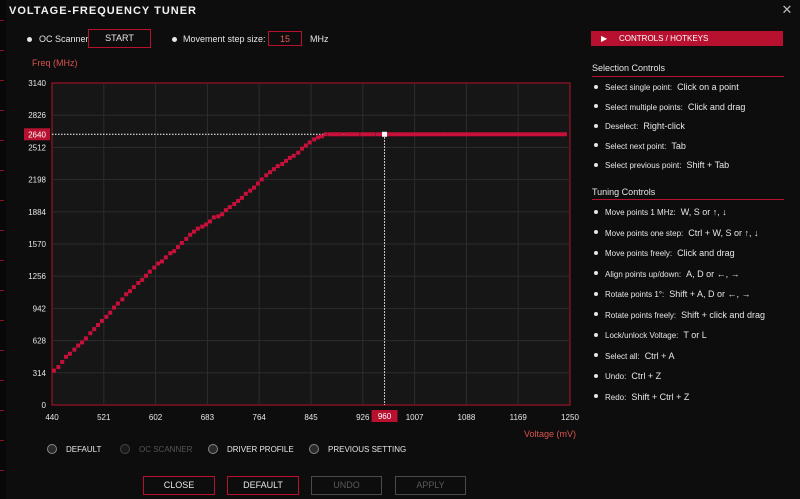 The image size is (800, 499). Describe the element at coordinates (125, 449) in the screenshot. I see `profile-radio-oc-scanner` at that location.